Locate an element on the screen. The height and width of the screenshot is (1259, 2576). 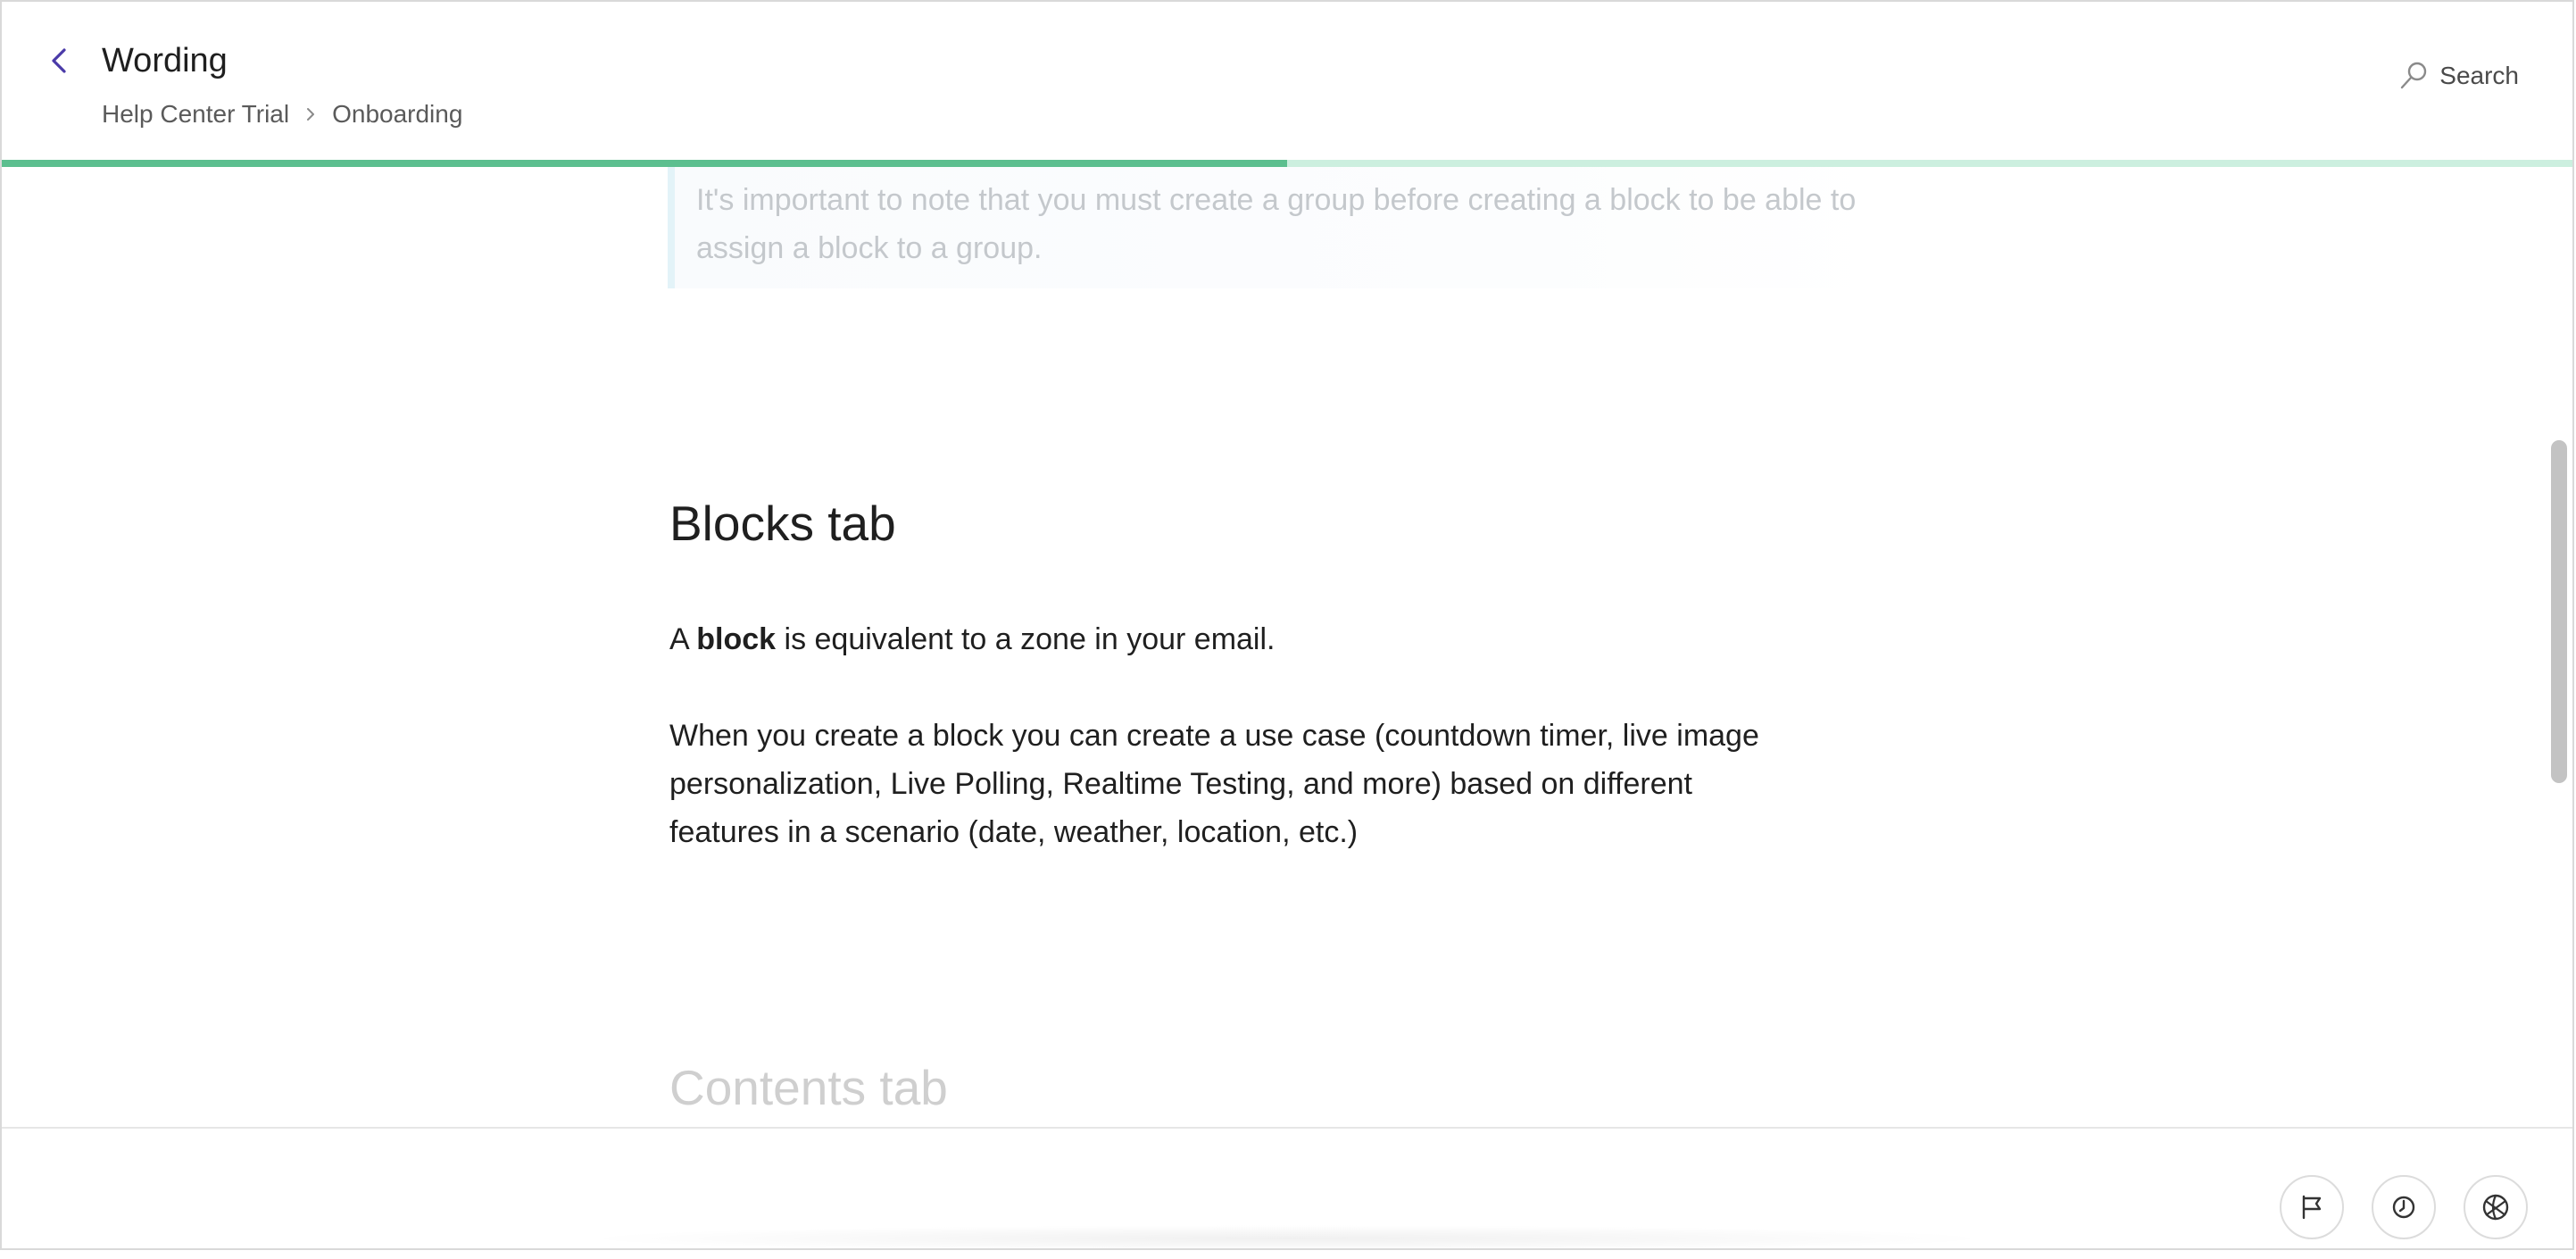
bold-term: block is located at coordinates (736, 639).